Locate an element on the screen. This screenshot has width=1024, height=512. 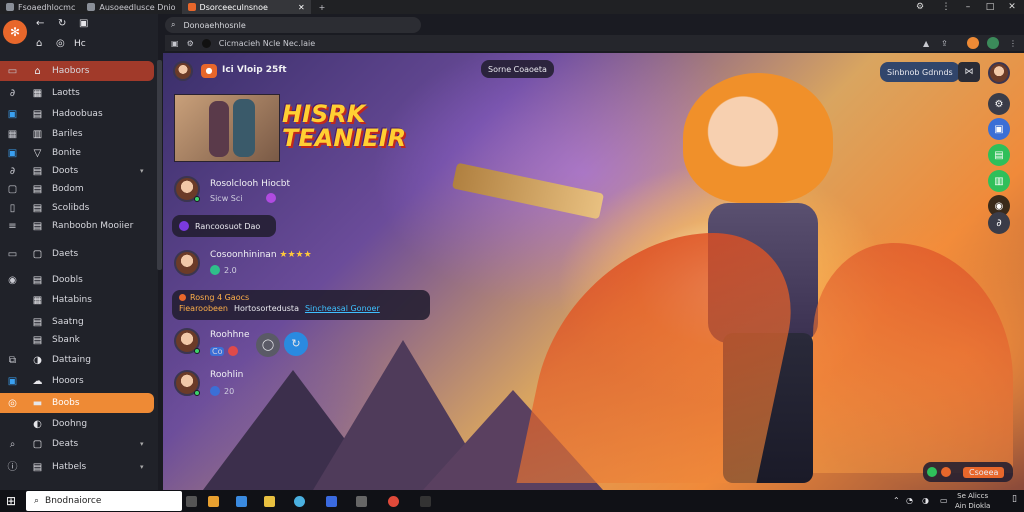
sidebar-item-hatbels: ⓘ ▤ Hatbels ▾ is located at coordinates (77, 467).